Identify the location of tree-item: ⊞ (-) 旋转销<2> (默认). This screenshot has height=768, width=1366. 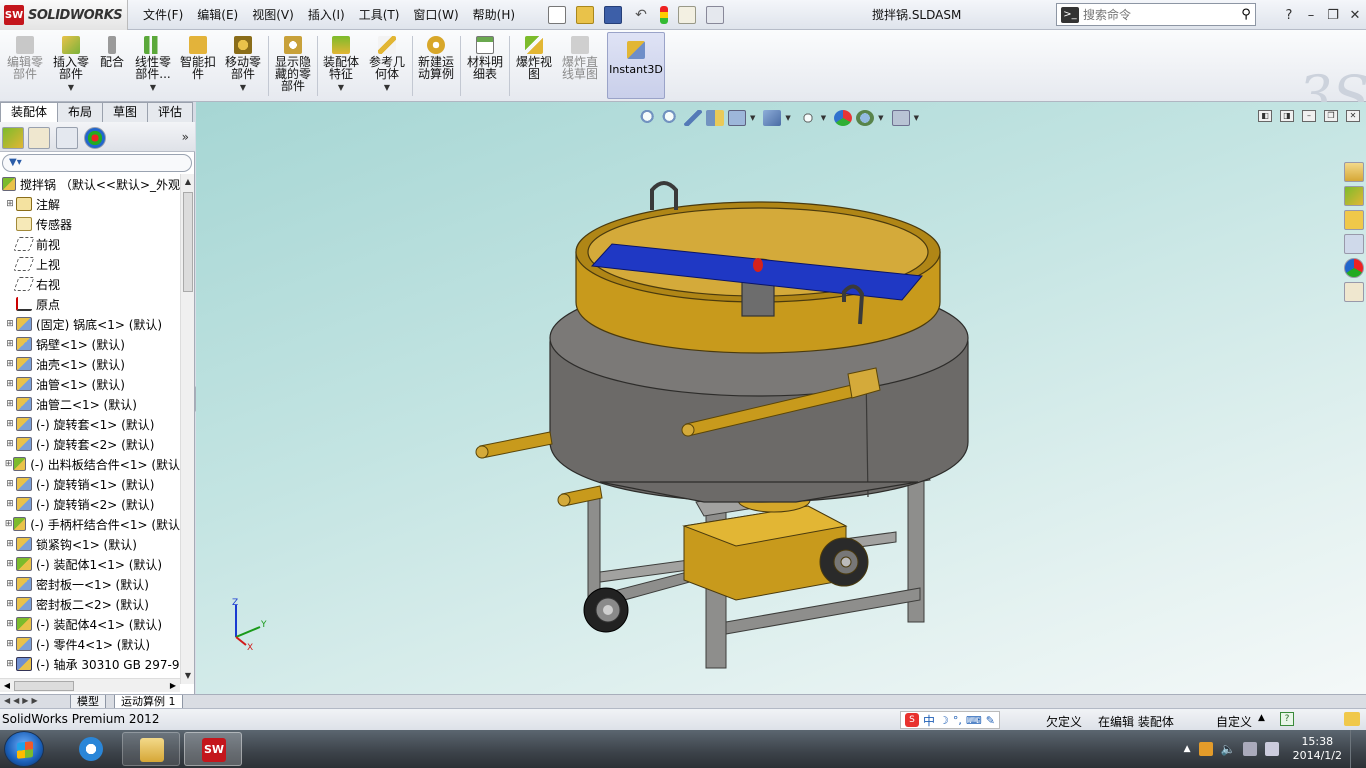
(90, 504).